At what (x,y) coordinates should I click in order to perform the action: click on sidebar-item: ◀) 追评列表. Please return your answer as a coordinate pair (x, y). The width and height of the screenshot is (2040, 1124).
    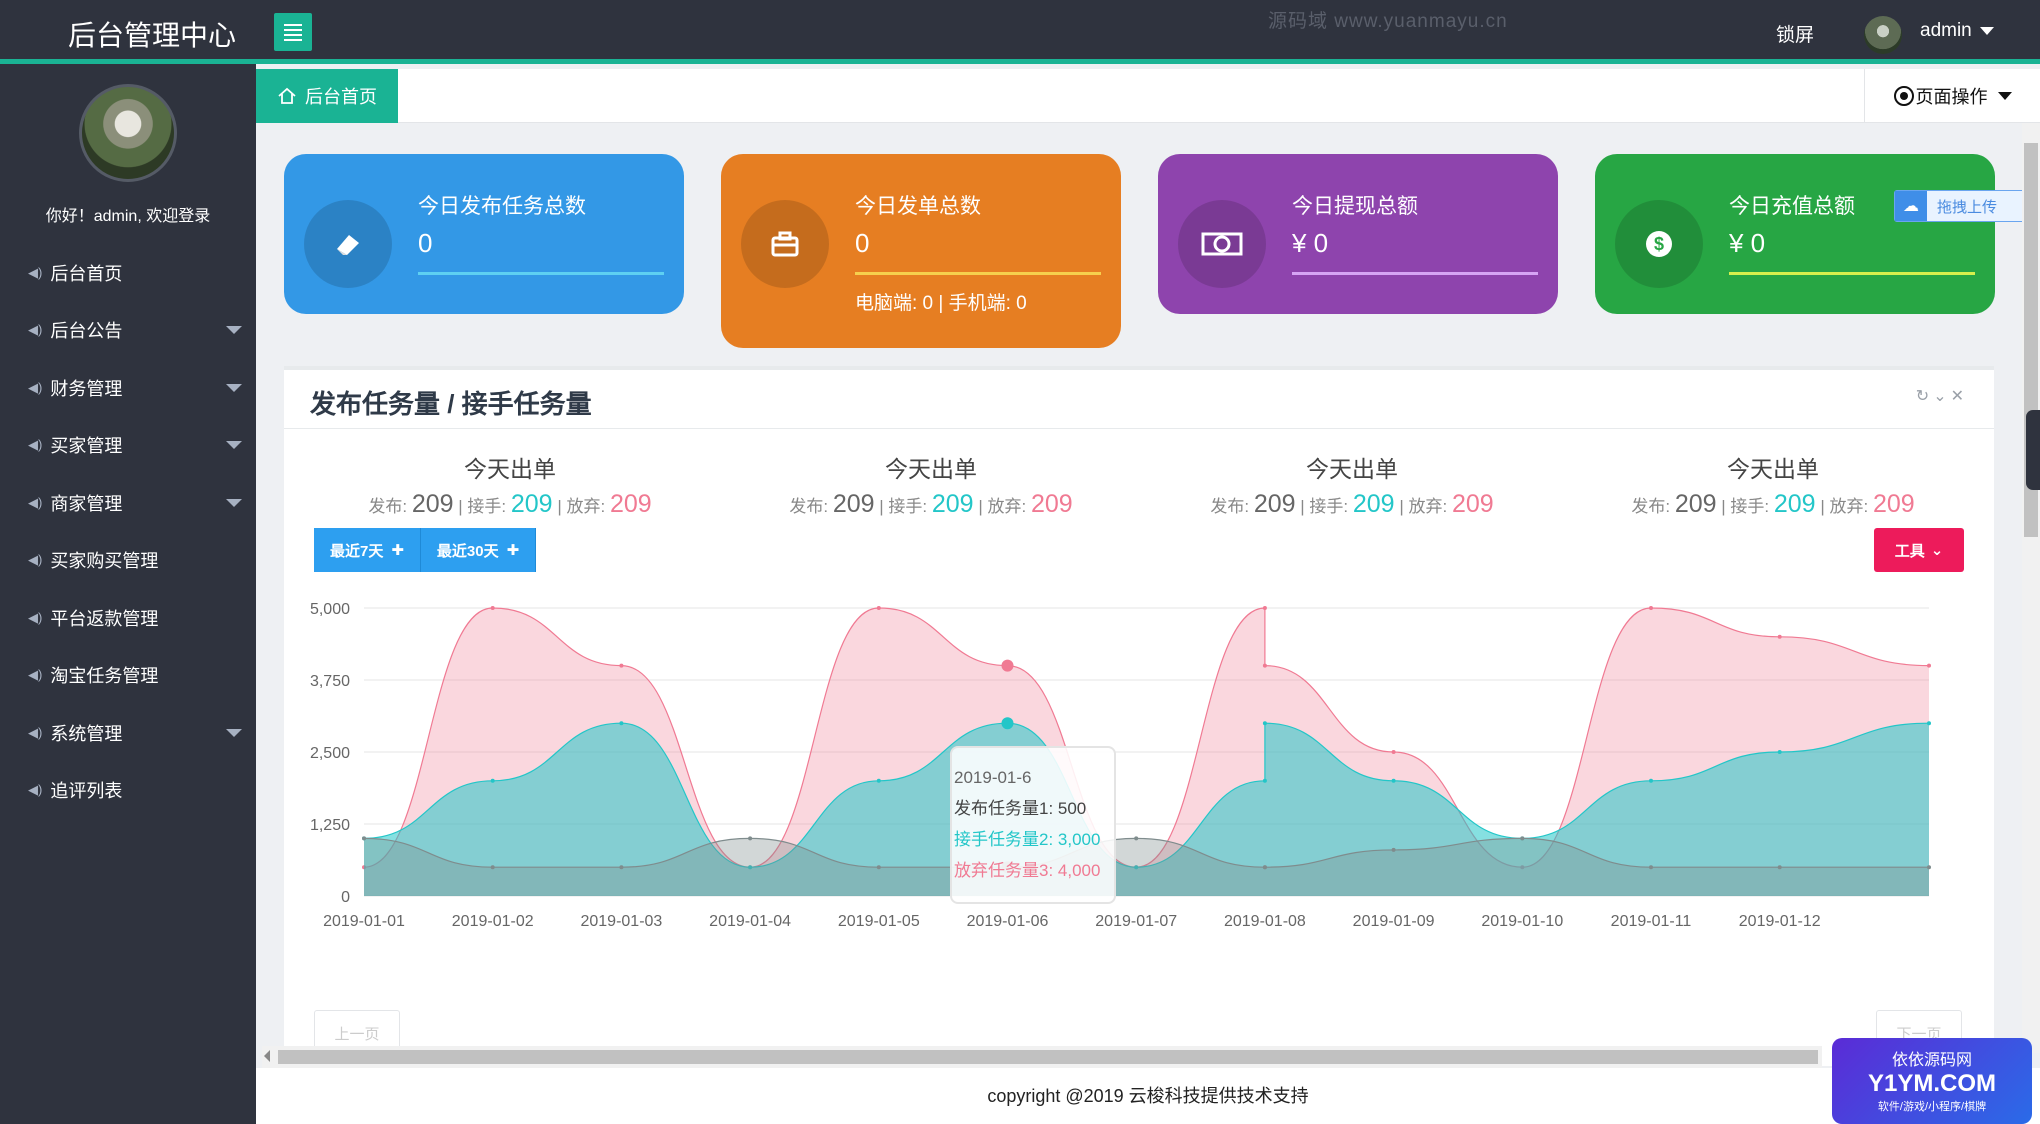
    Looking at the image, I should click on (128, 790).